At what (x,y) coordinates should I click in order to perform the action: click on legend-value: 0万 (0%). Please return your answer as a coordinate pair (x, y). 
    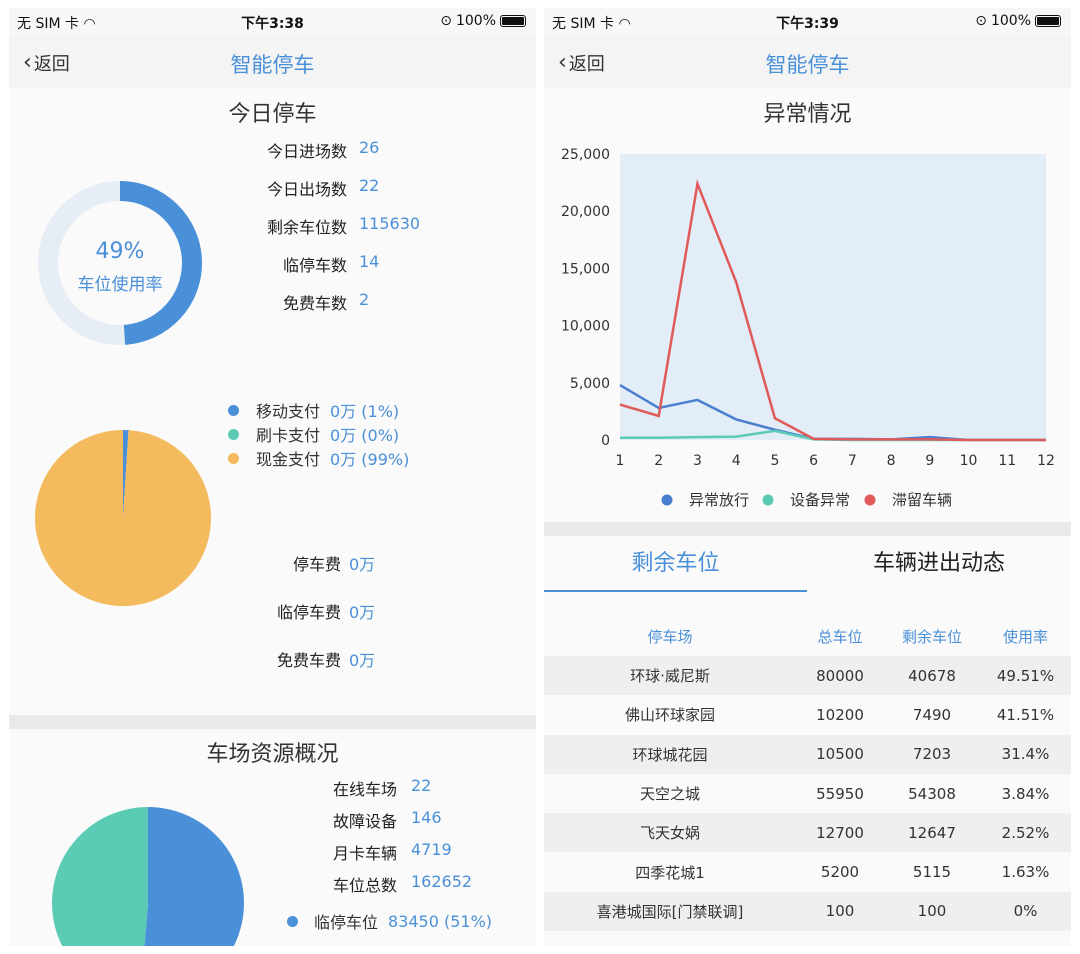
    Looking at the image, I should click on (365, 435).